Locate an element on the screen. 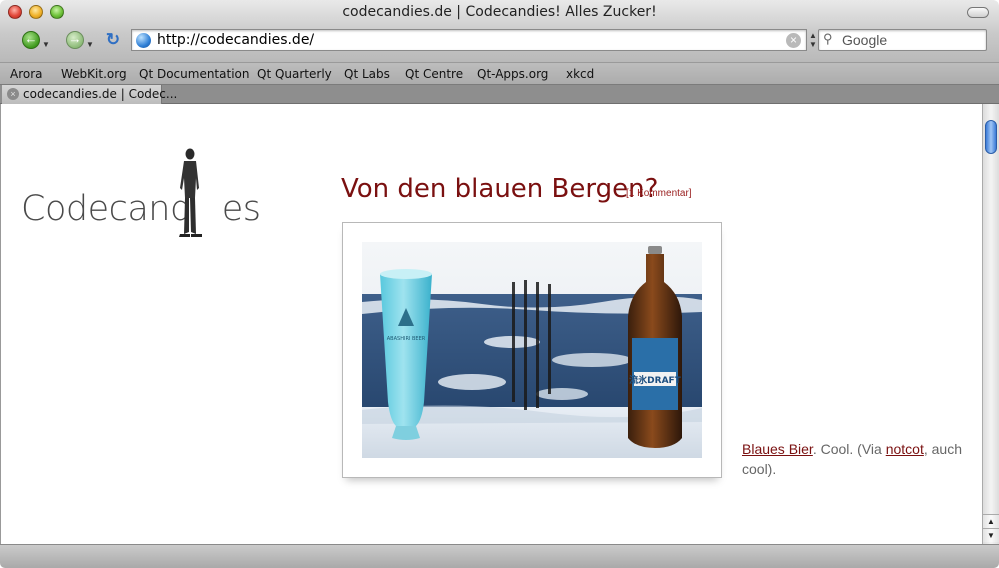 The height and width of the screenshot is (568, 999). scroll-up-arrow-icon: ▲ is located at coordinates (991, 521).